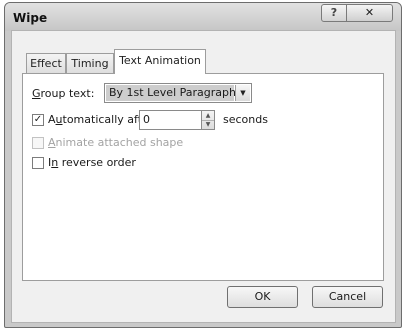  I want to click on seconds-label: seconds, so click(245, 119).